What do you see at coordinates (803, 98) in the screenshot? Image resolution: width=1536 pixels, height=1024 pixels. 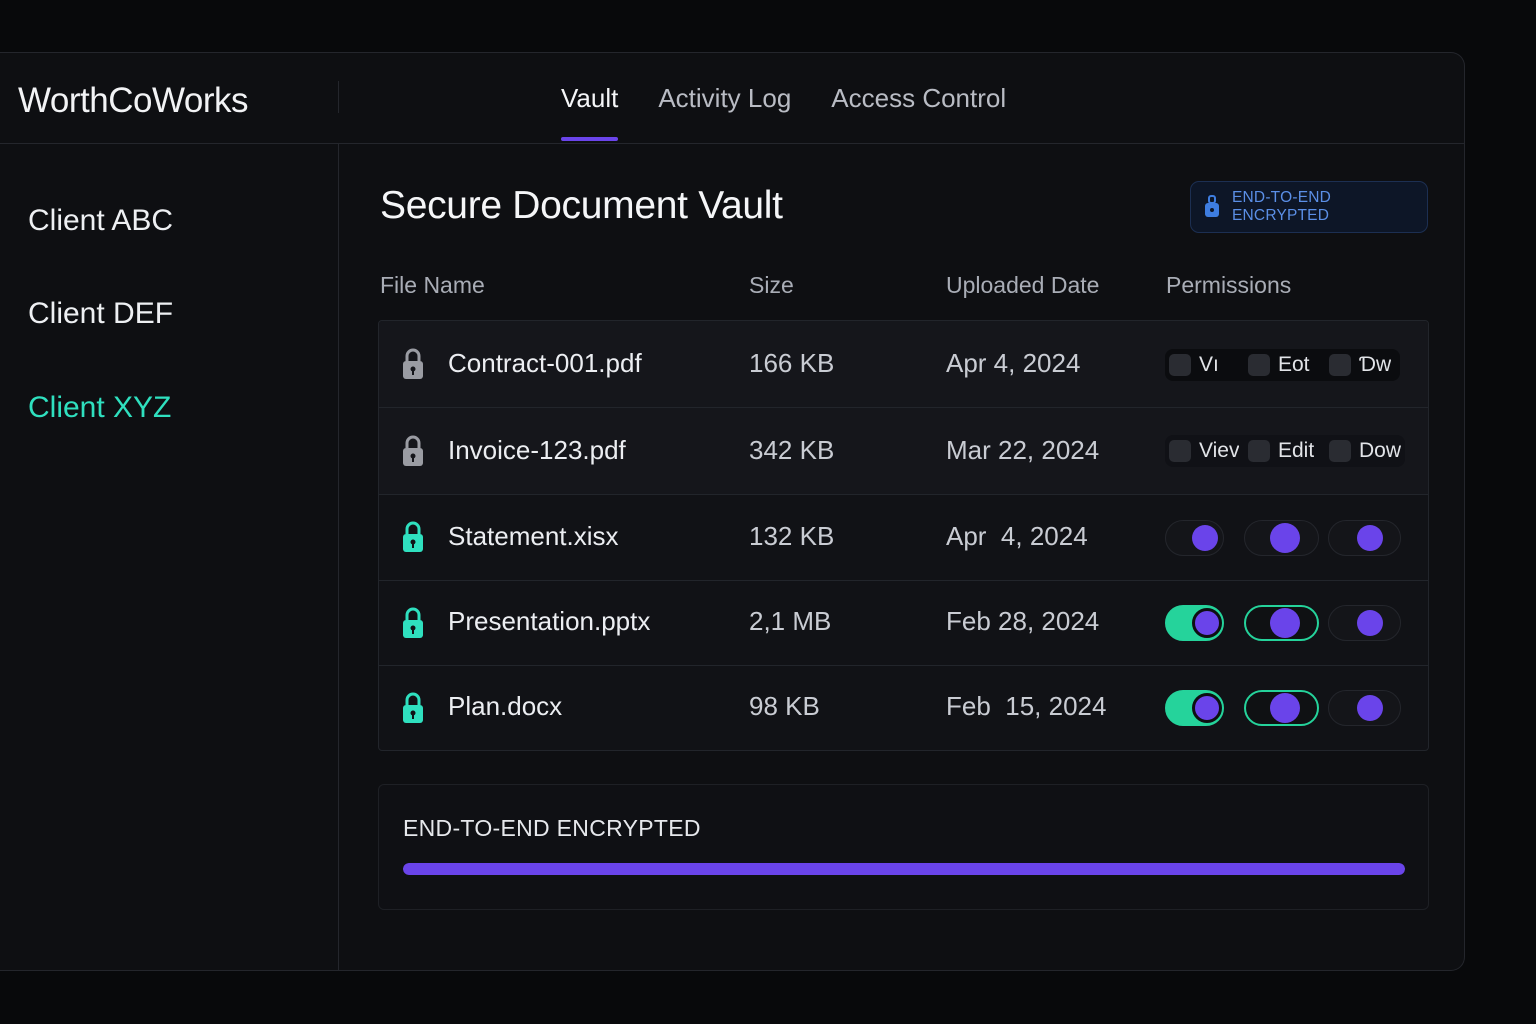 I see `tab-bar: Vault Activity Log Access Control` at bounding box center [803, 98].